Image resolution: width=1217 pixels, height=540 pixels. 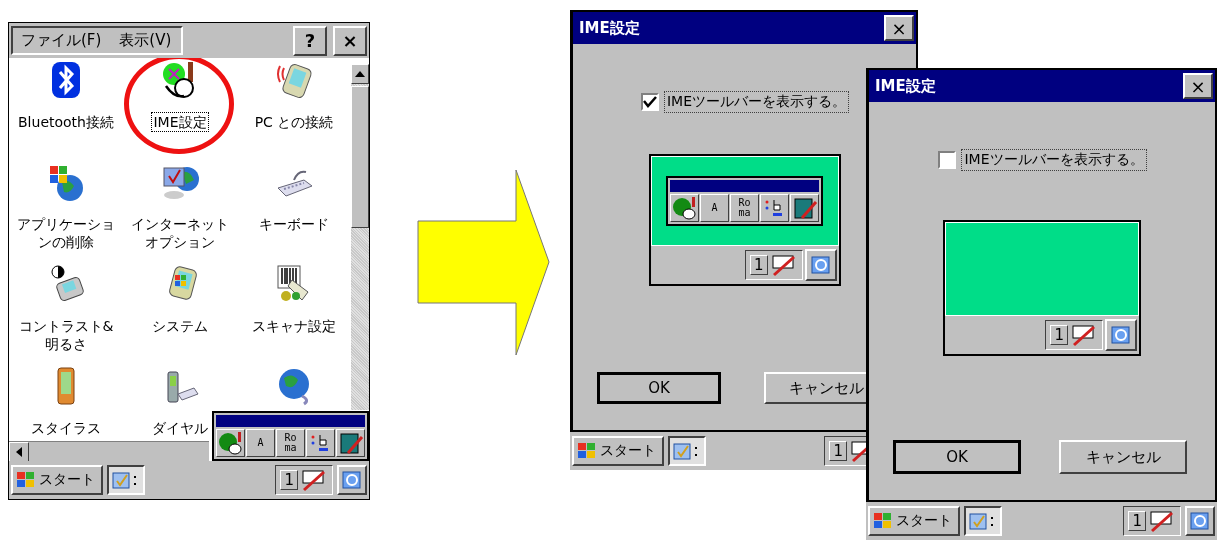 I want to click on item-label: ダイヤル, so click(x=180, y=428).